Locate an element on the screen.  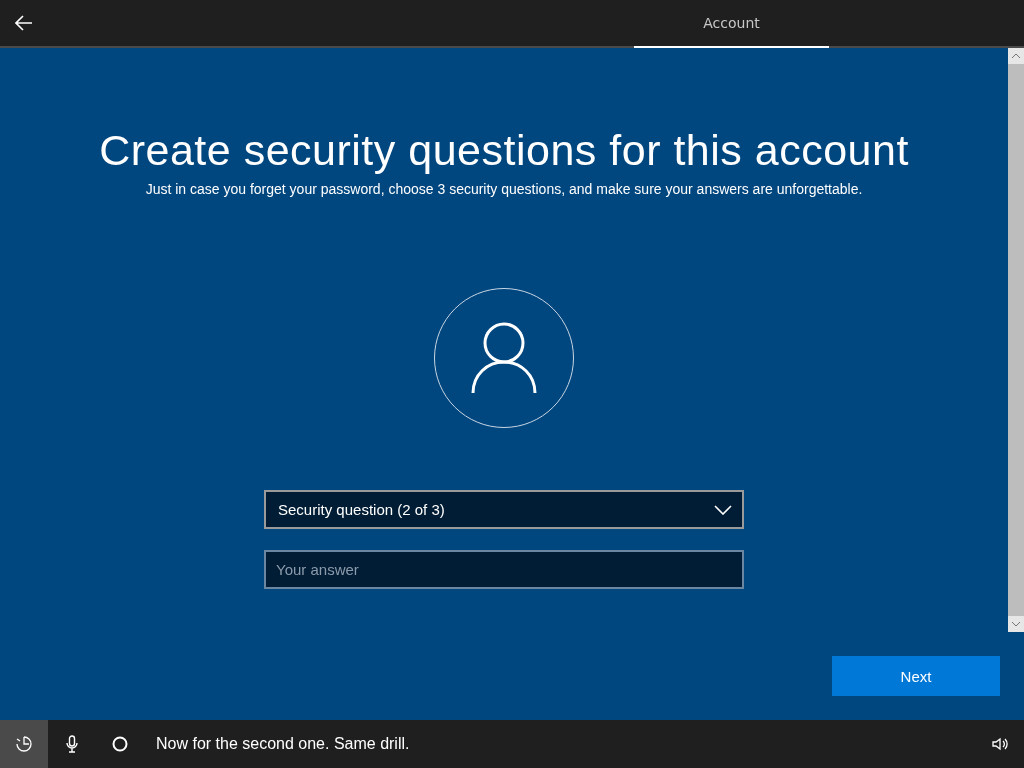
chevron-up-icon is located at coordinates (1016, 56).